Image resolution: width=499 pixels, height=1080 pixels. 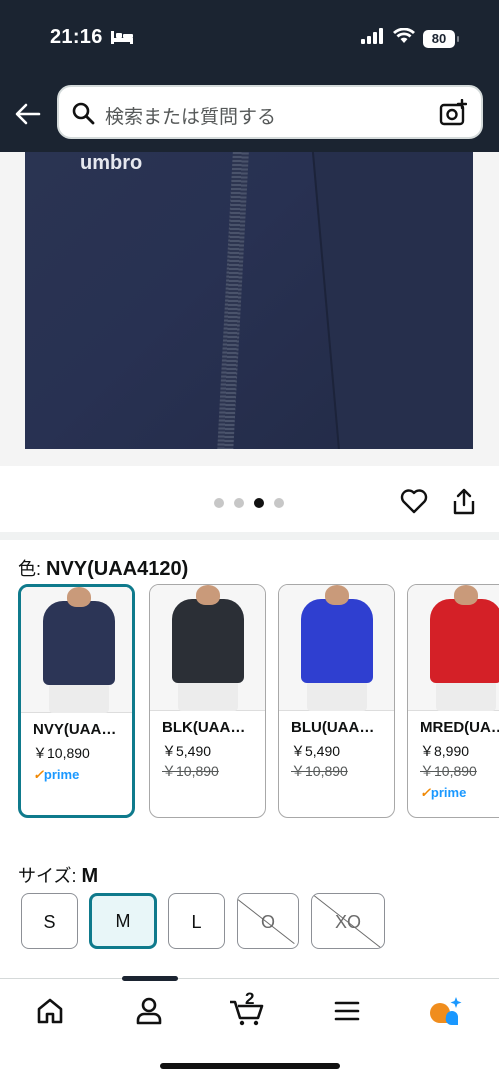 I want to click on status-time: 21:16, so click(x=76, y=37).